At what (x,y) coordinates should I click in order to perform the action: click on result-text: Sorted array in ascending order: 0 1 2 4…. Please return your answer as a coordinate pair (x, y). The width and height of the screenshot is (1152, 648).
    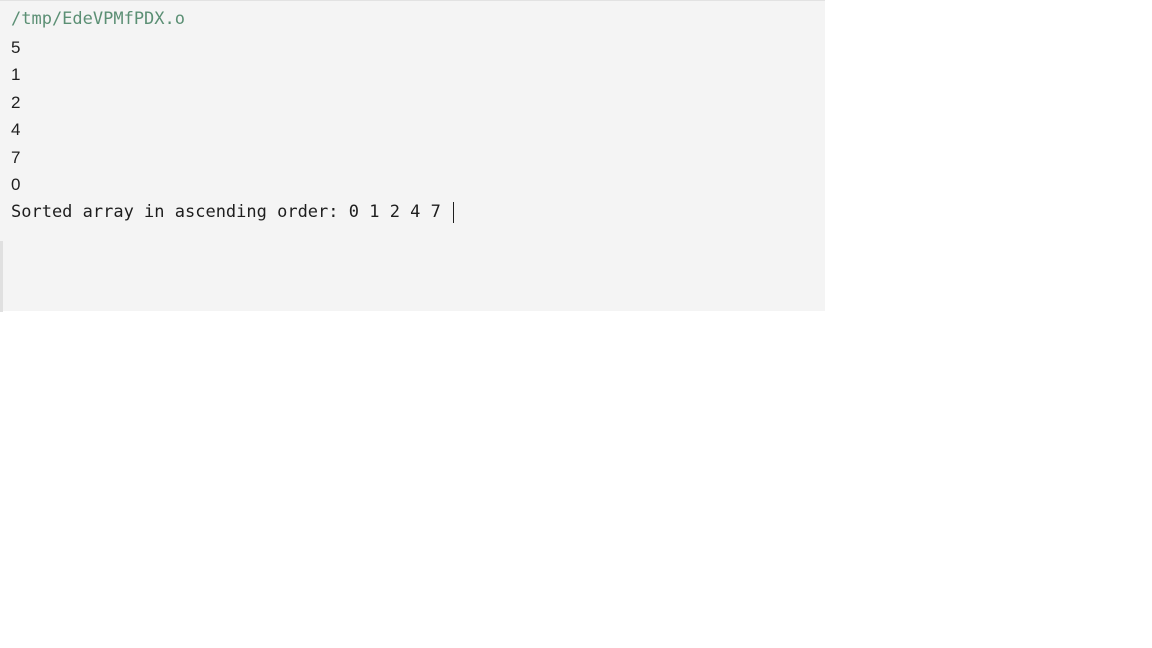
    Looking at the image, I should click on (231, 211).